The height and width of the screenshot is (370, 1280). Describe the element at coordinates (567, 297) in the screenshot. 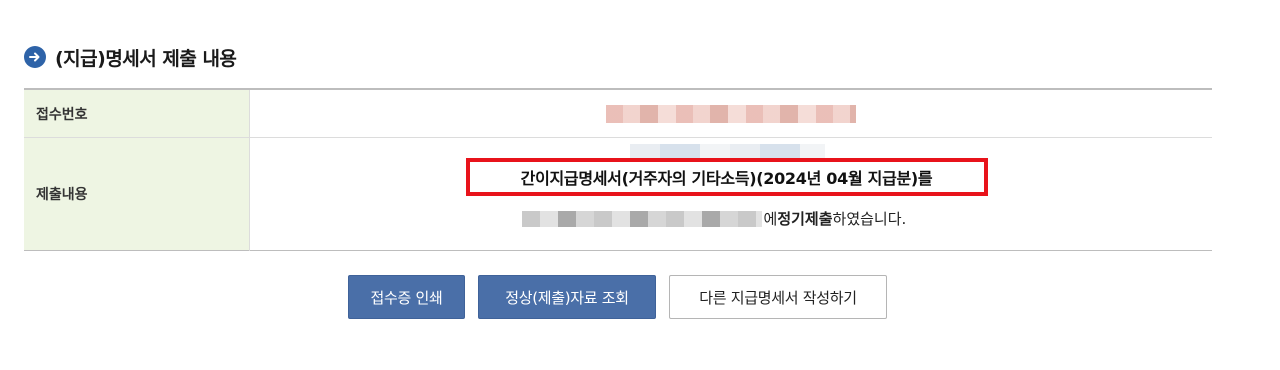

I see `view-submitted-data-button: 정상(제출)자료 조회` at that location.